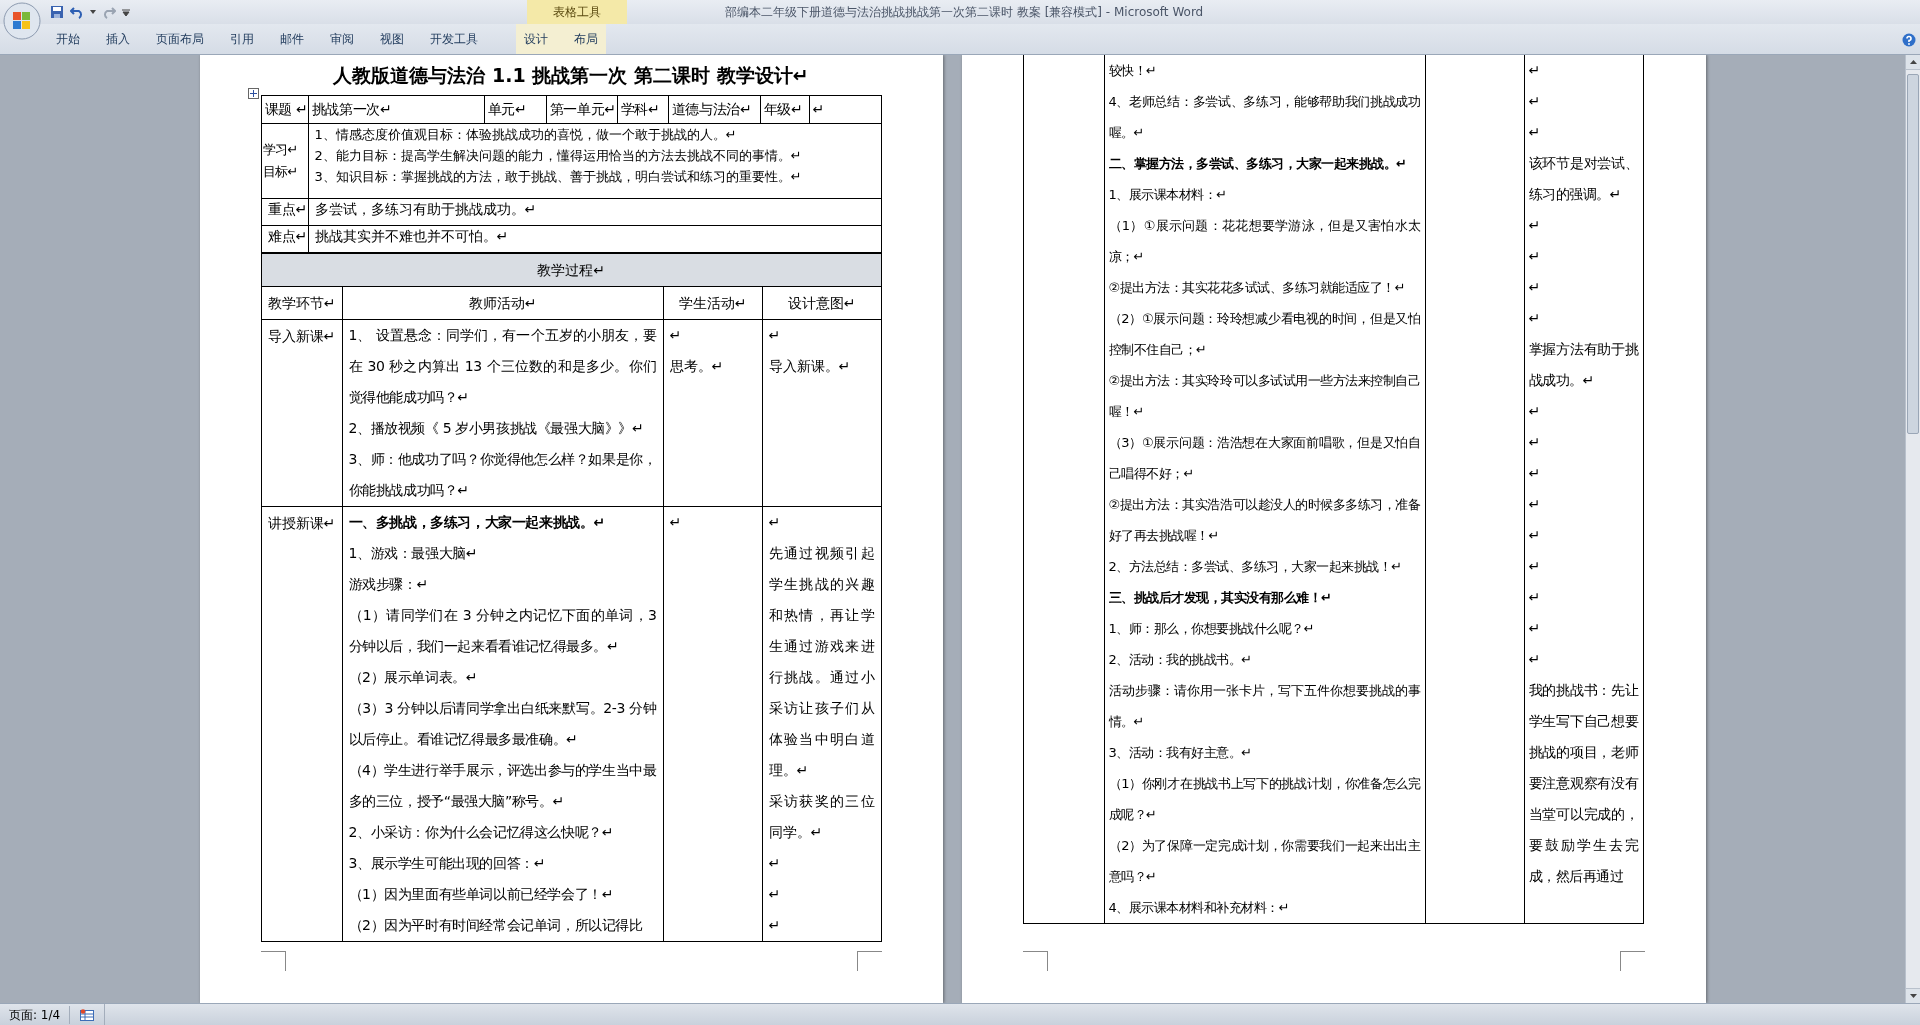  What do you see at coordinates (712, 302) in the screenshot?
I see `column-header: 学生活动↵` at bounding box center [712, 302].